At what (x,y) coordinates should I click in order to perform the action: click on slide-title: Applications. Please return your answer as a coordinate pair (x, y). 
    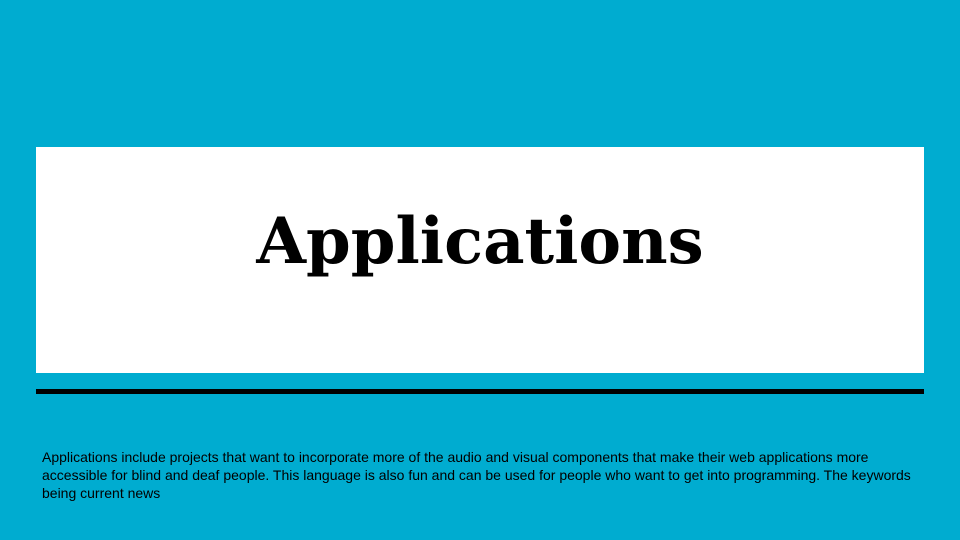
    Looking at the image, I should click on (480, 241).